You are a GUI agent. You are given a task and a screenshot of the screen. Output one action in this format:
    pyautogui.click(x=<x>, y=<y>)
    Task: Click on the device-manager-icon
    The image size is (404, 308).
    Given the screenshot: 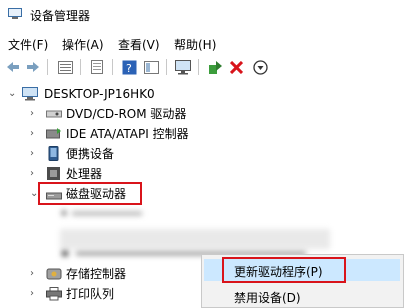 What is the action you would take?
    pyautogui.click(x=15, y=13)
    